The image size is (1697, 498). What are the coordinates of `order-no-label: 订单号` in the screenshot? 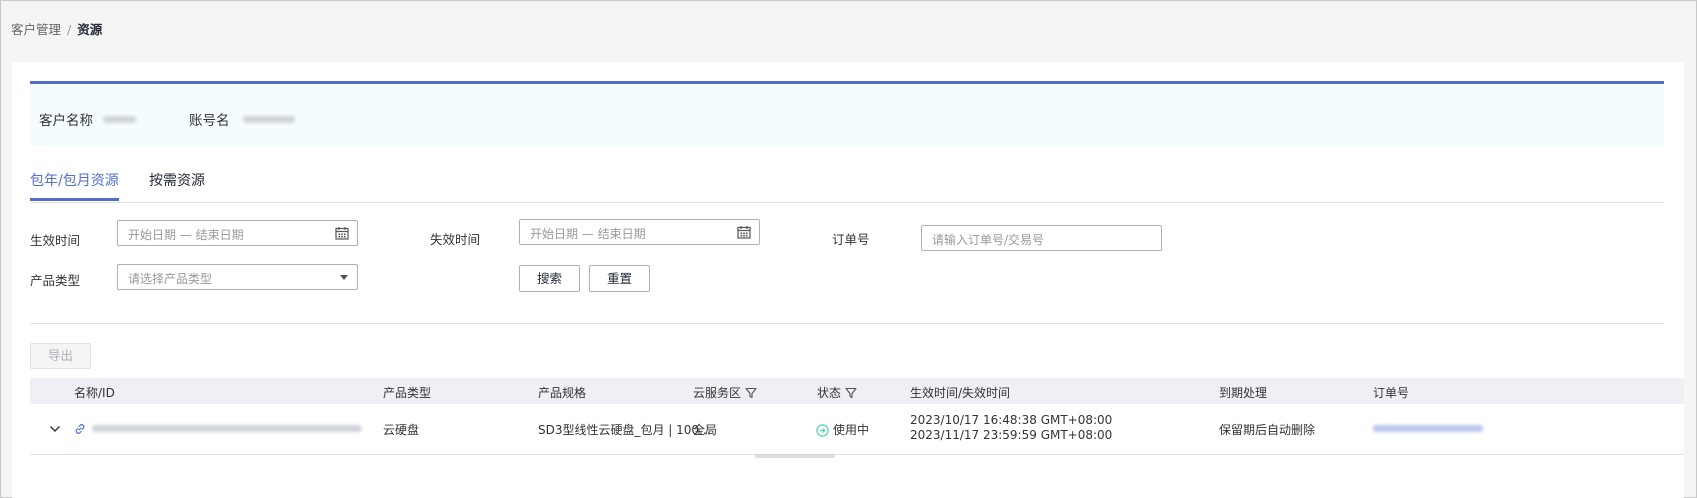 It's located at (851, 239).